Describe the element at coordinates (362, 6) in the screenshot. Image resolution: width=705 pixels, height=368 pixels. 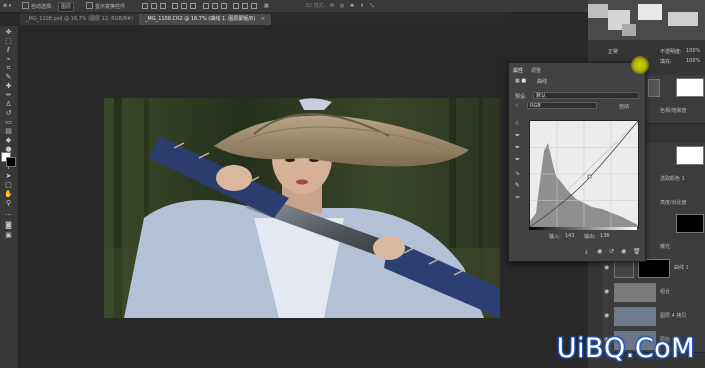
I see `slide-3d-icon: ⇕` at that location.